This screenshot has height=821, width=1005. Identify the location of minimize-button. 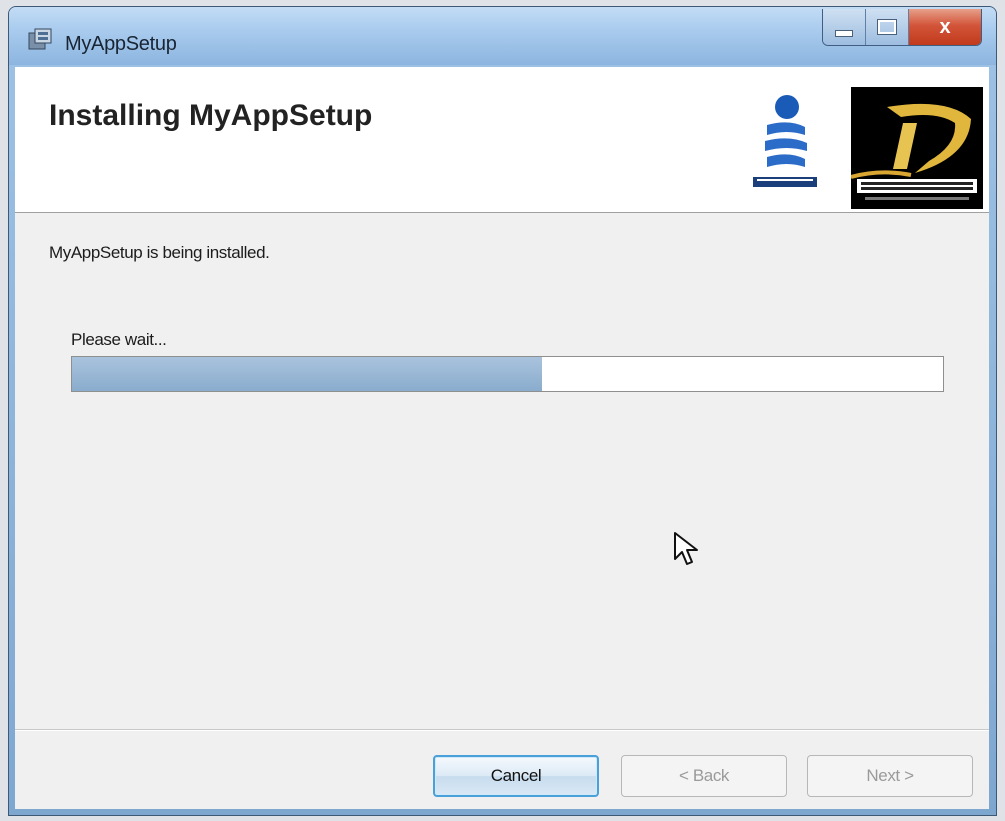
(844, 27).